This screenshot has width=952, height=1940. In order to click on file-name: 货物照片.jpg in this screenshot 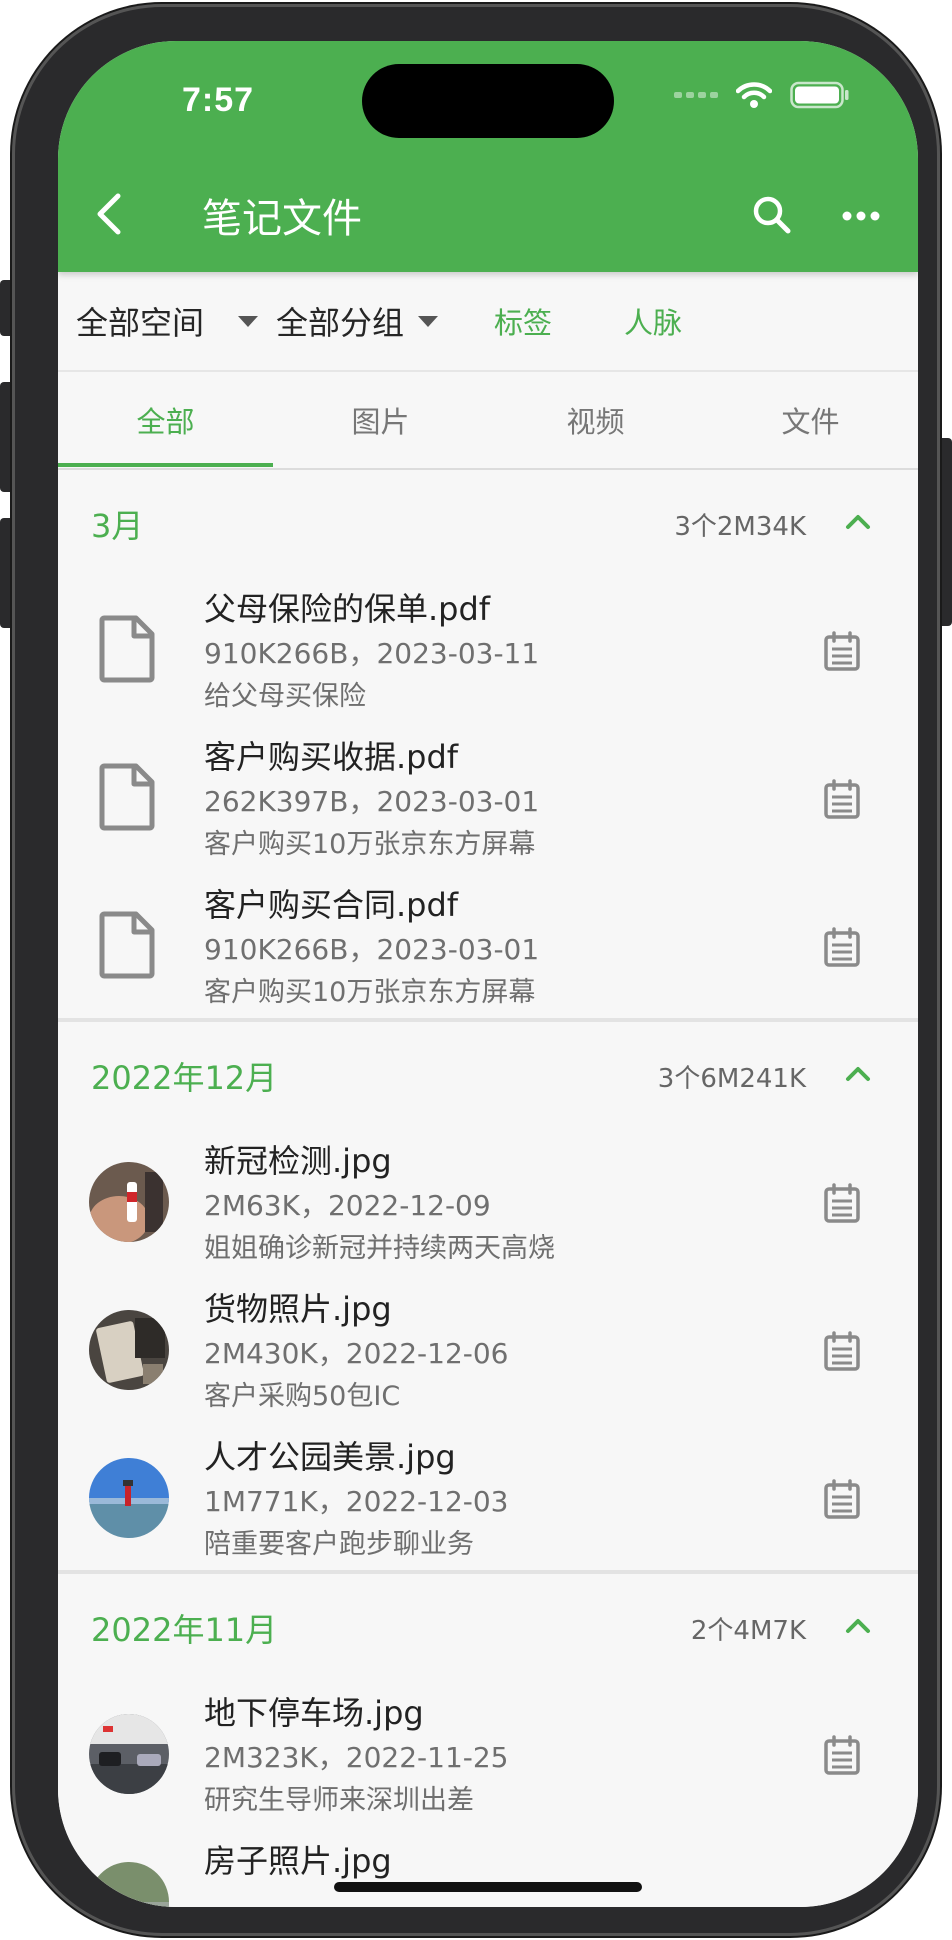, I will do `click(298, 1309)`.